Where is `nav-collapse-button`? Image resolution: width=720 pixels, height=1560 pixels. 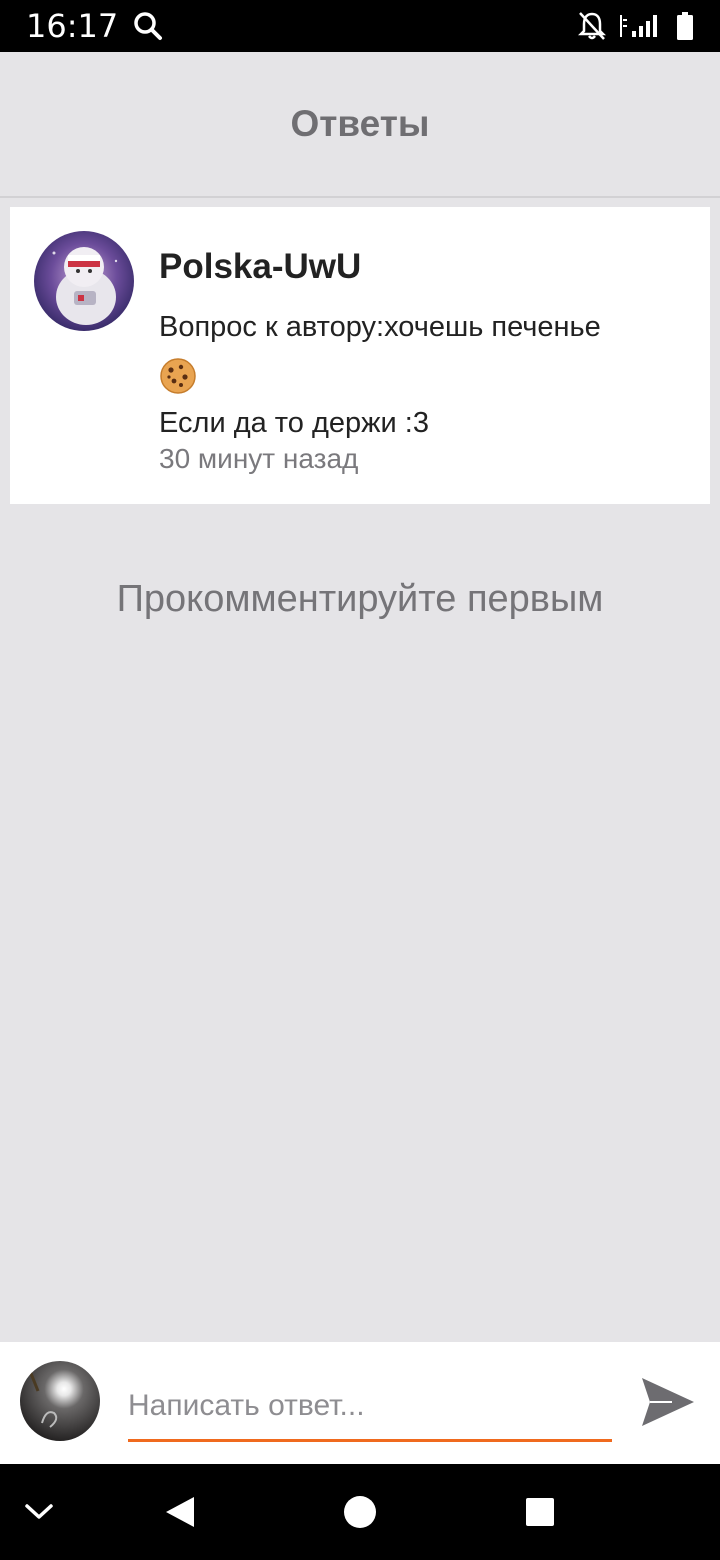
nav-collapse-button is located at coordinates (39, 1512).